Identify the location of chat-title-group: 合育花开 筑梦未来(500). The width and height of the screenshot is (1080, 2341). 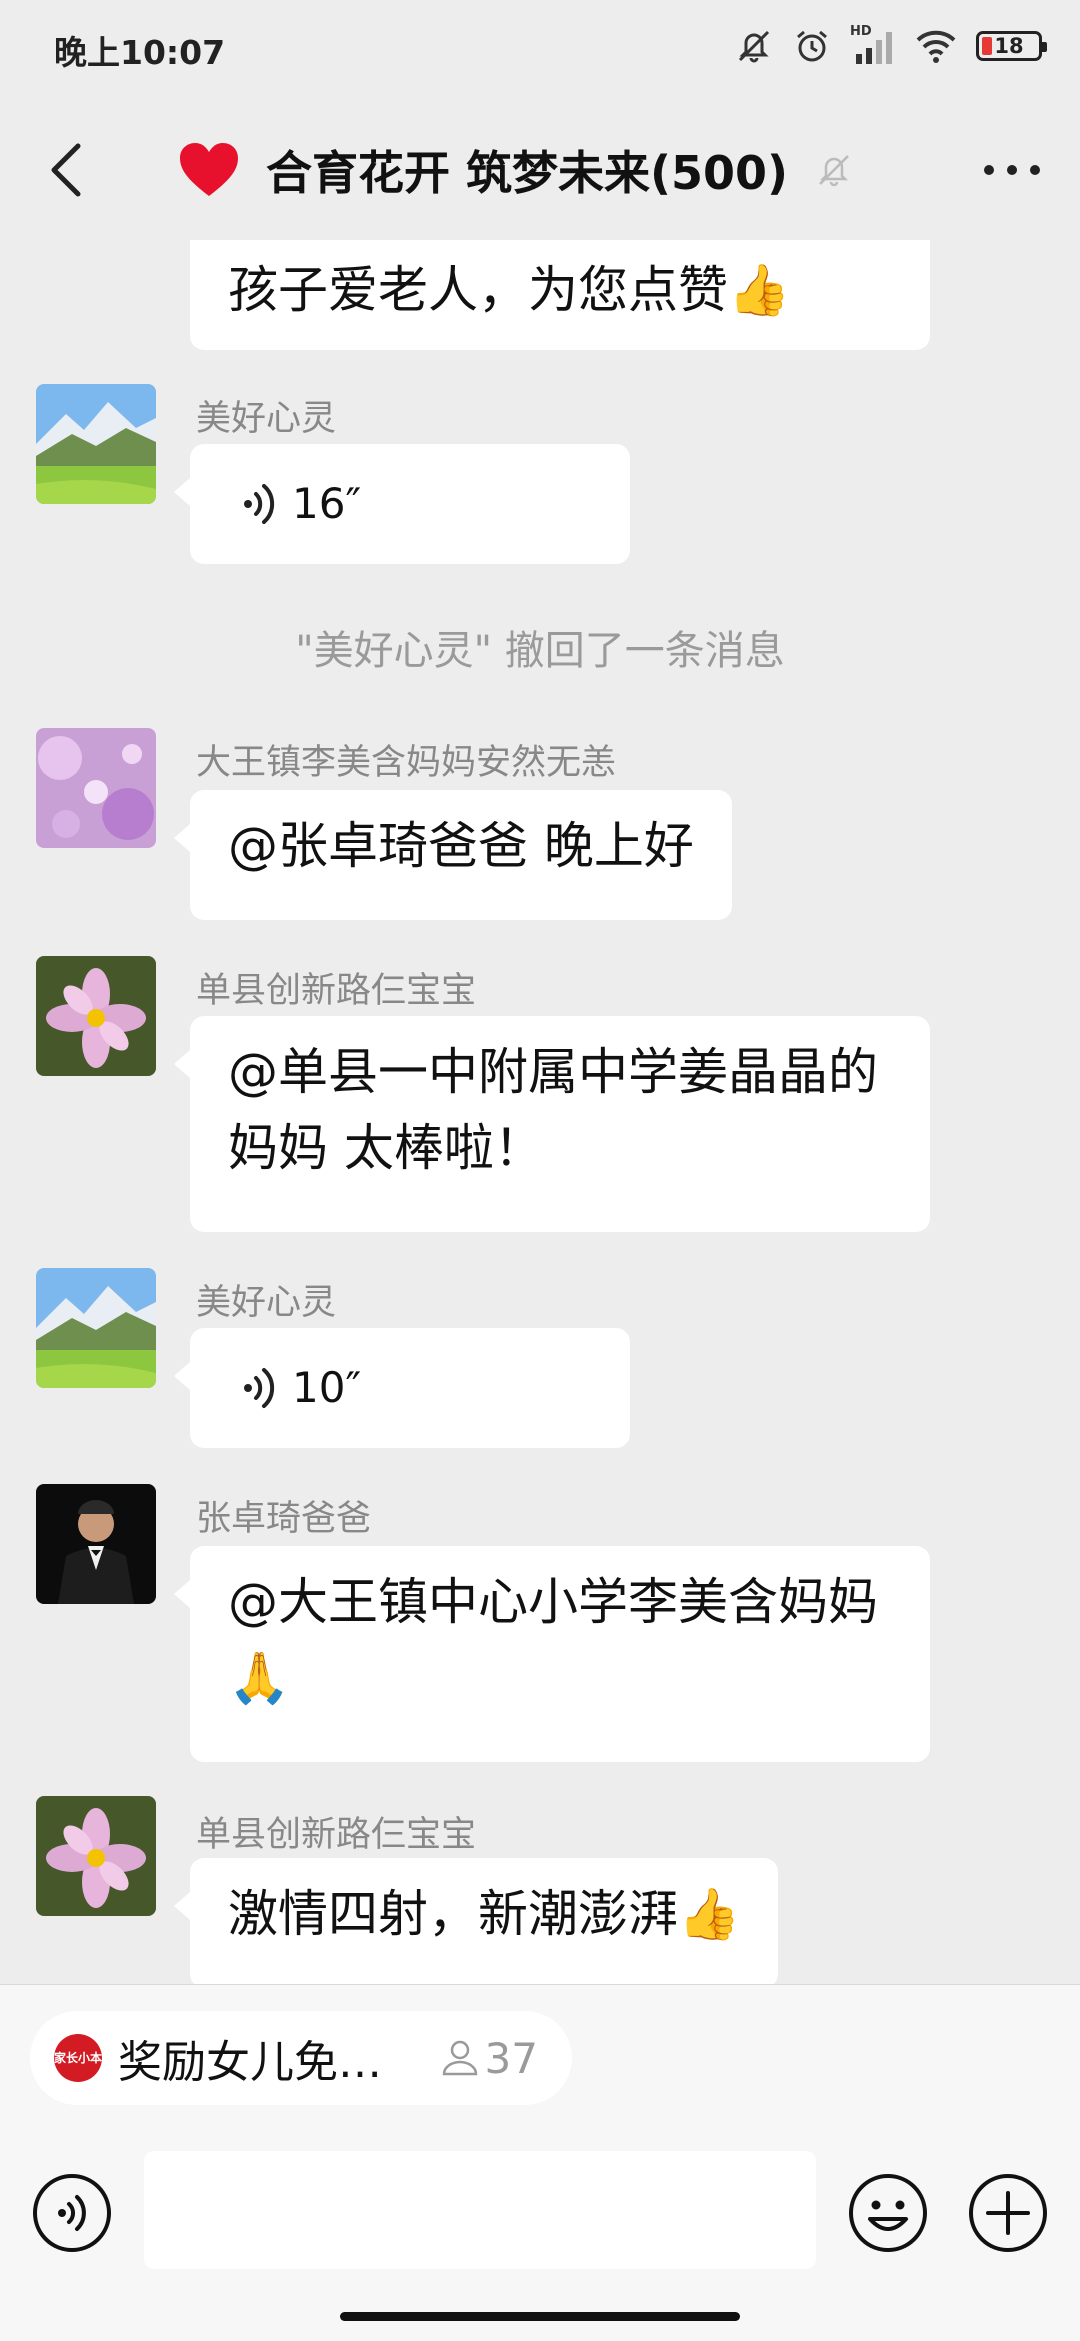
(516, 170).